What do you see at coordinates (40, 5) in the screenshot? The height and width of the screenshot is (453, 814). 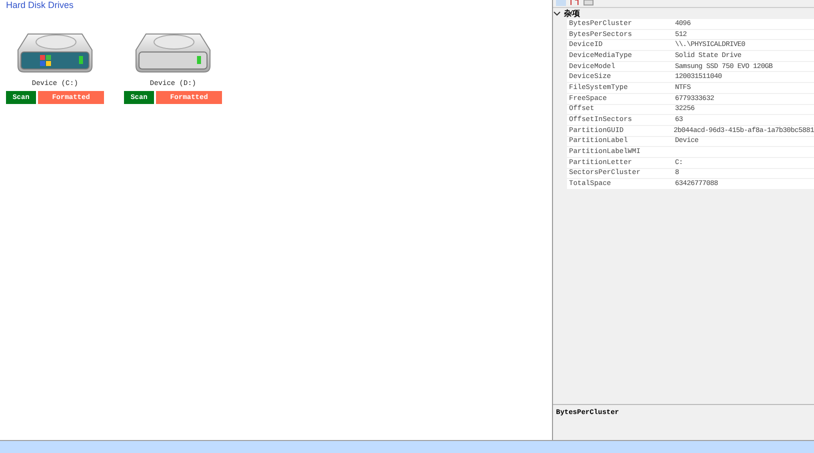 I see `section-heading: Hard Disk Drives` at bounding box center [40, 5].